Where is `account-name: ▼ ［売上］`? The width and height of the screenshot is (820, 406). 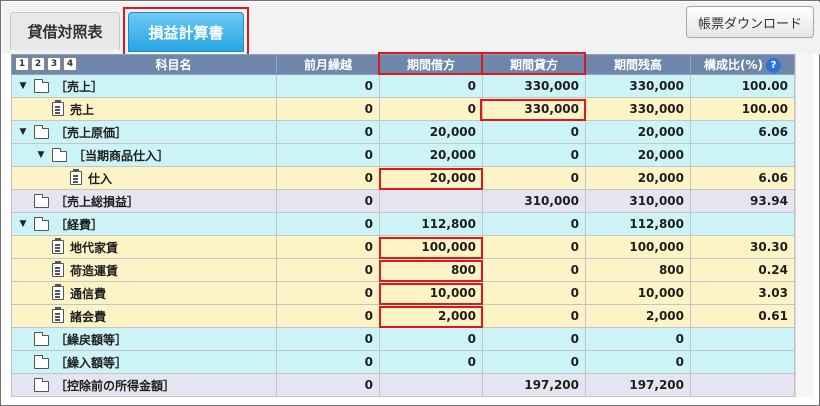 account-name: ▼ ［売上］ is located at coordinates (144, 86).